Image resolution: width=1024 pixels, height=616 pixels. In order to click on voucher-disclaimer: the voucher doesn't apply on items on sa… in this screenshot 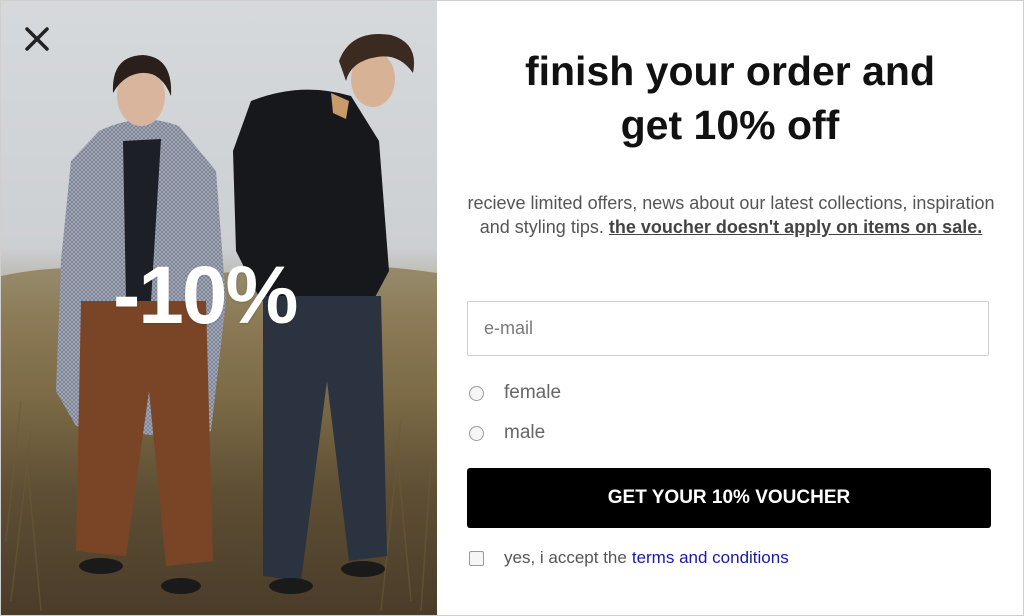, I will do `click(795, 227)`.